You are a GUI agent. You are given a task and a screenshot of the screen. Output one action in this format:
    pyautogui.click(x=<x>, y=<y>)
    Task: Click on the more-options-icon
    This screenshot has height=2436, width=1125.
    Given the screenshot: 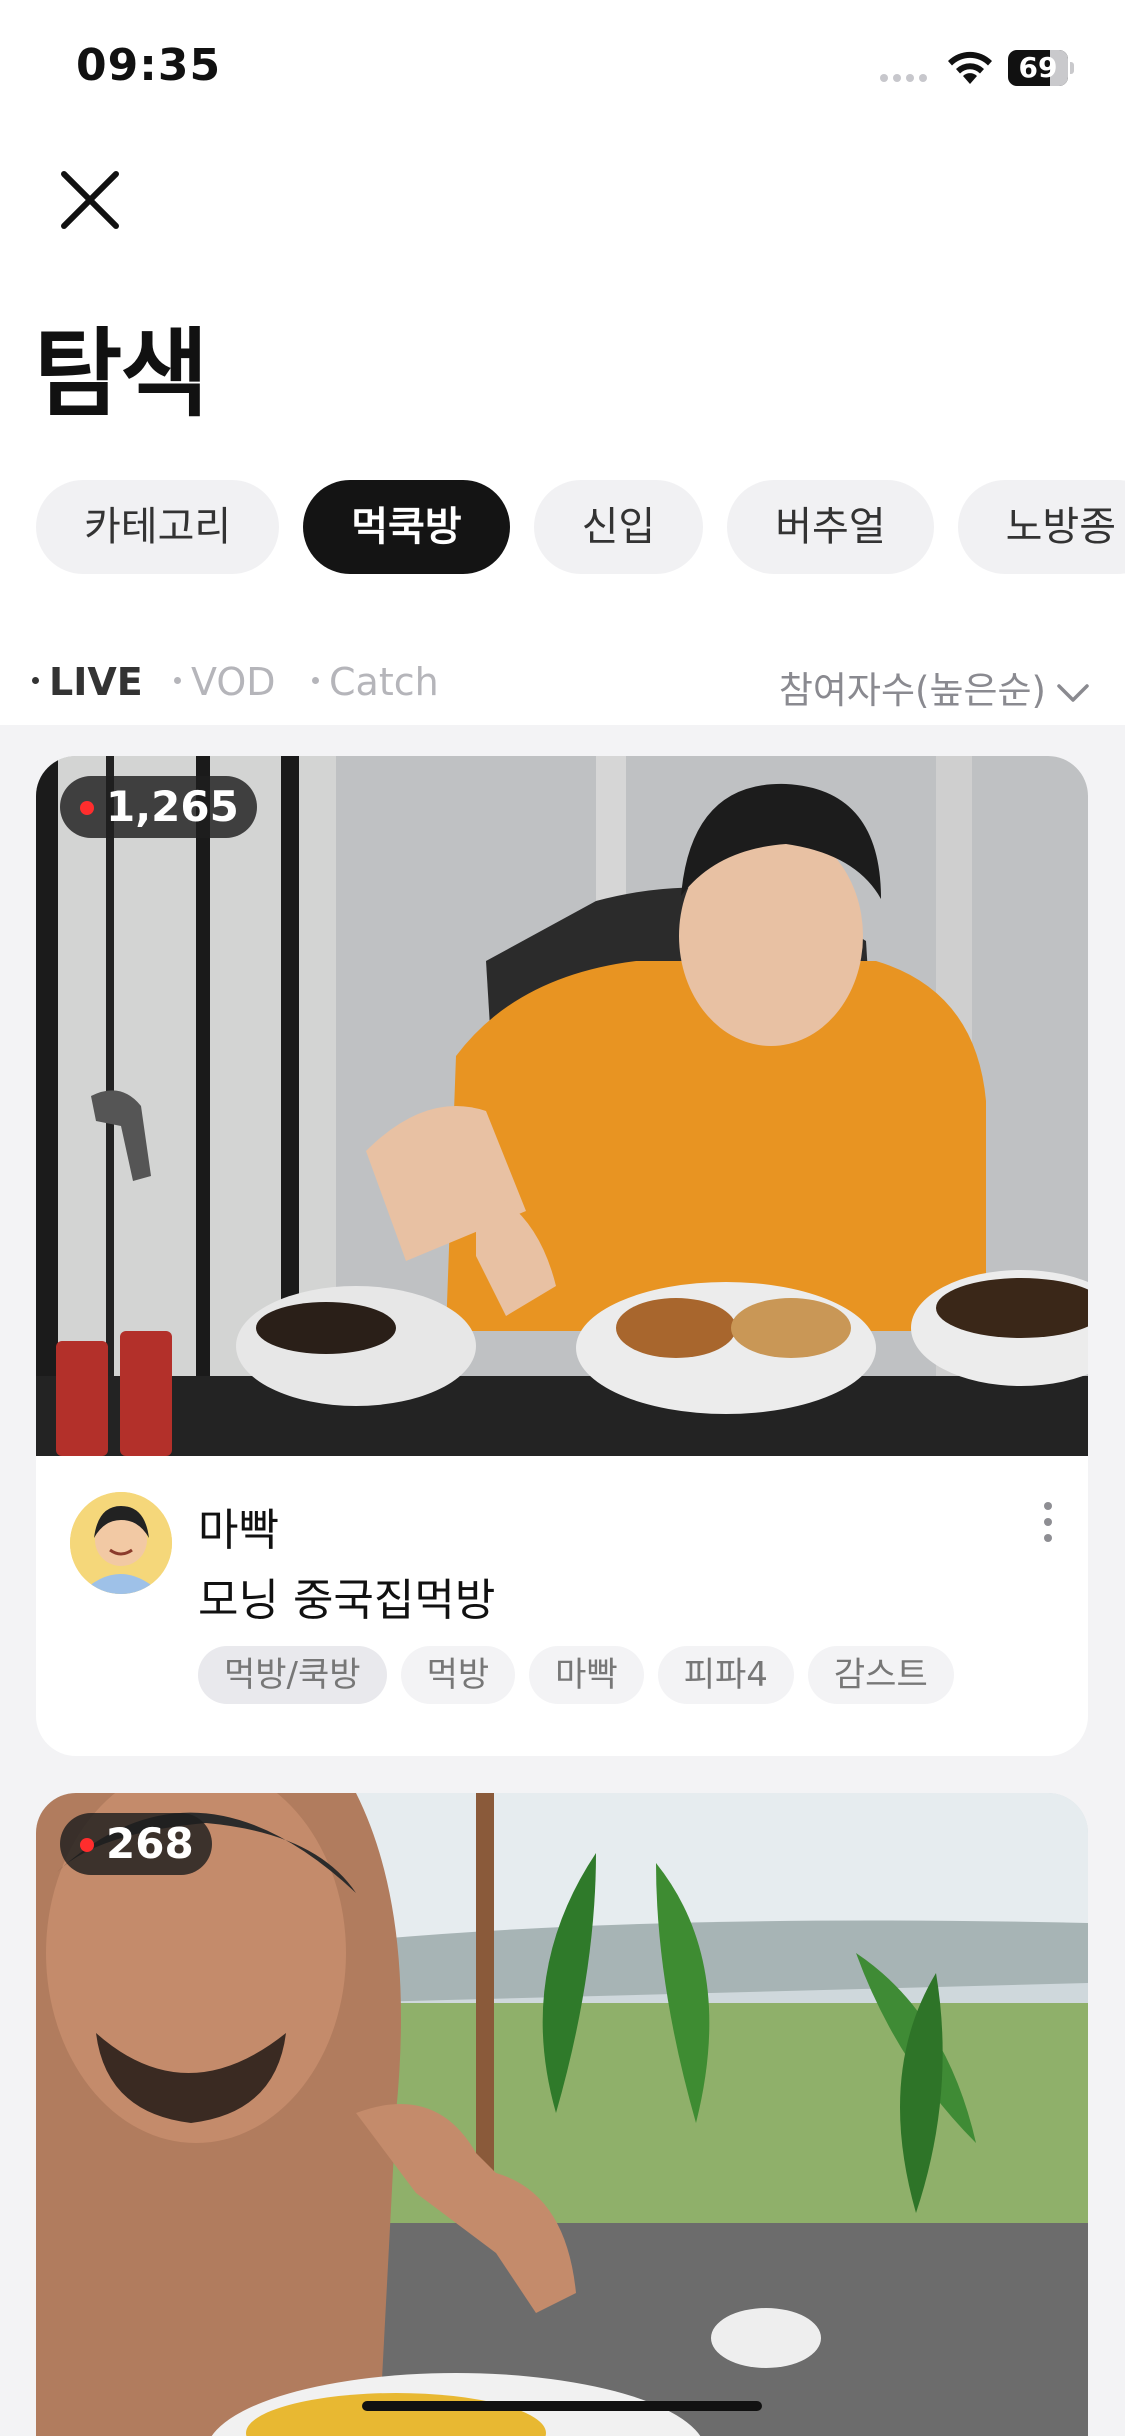 What is the action you would take?
    pyautogui.click(x=1048, y=1526)
    